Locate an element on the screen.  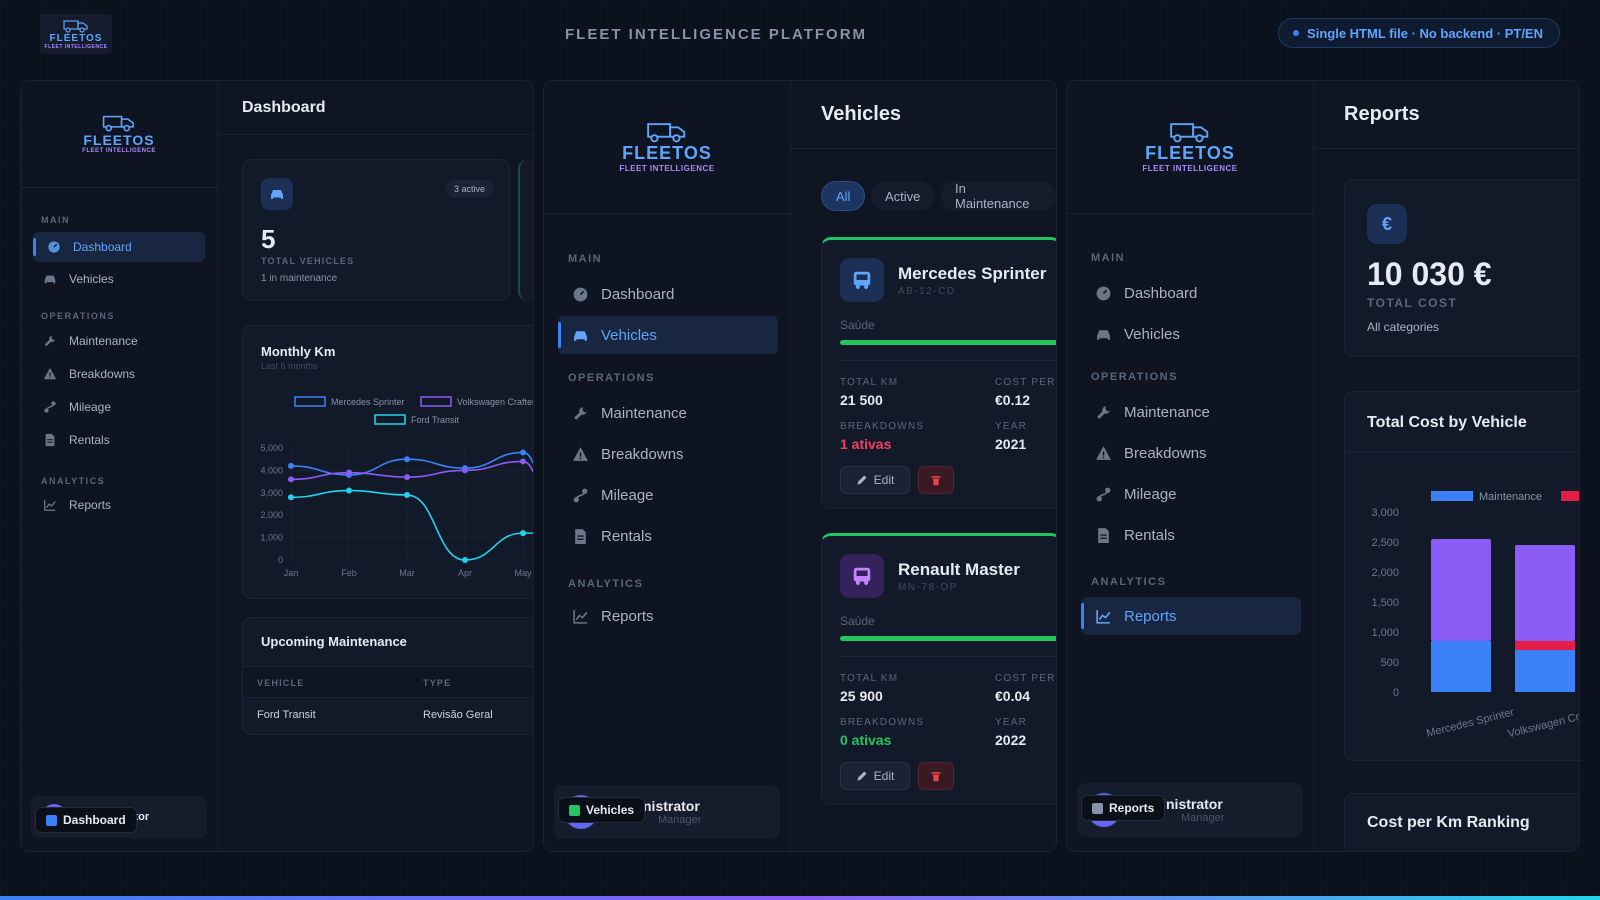
cost-per-value: €0.12 is located at coordinates (1013, 400).